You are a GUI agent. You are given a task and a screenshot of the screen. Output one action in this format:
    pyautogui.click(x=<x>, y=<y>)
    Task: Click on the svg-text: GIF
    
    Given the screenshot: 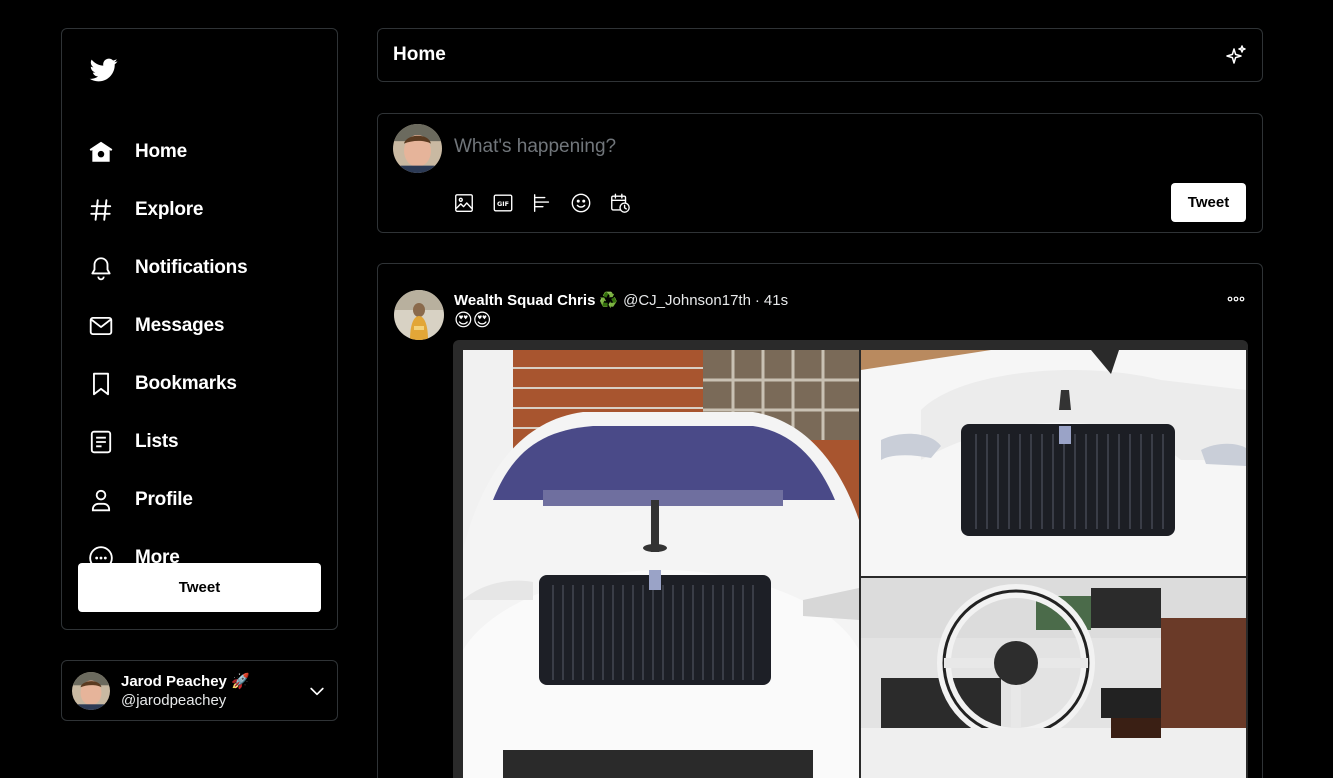 What is the action you would take?
    pyautogui.click(x=503, y=204)
    